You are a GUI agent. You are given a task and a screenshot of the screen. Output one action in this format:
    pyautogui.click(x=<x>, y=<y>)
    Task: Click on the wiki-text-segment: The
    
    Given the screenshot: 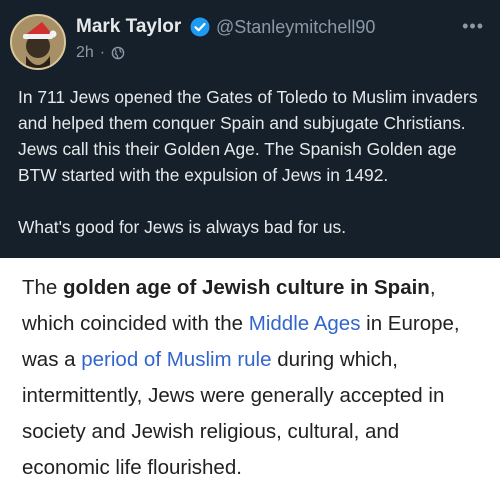 What is the action you would take?
    pyautogui.click(x=43, y=287)
    